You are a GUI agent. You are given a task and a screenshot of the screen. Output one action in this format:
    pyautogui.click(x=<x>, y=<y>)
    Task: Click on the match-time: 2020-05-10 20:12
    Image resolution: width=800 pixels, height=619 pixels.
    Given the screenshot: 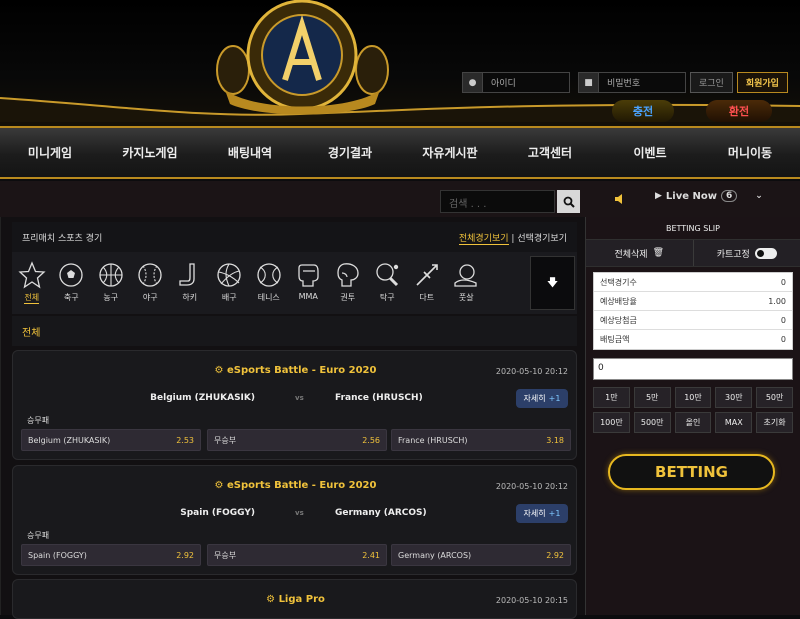 What is the action you would take?
    pyautogui.click(x=532, y=371)
    